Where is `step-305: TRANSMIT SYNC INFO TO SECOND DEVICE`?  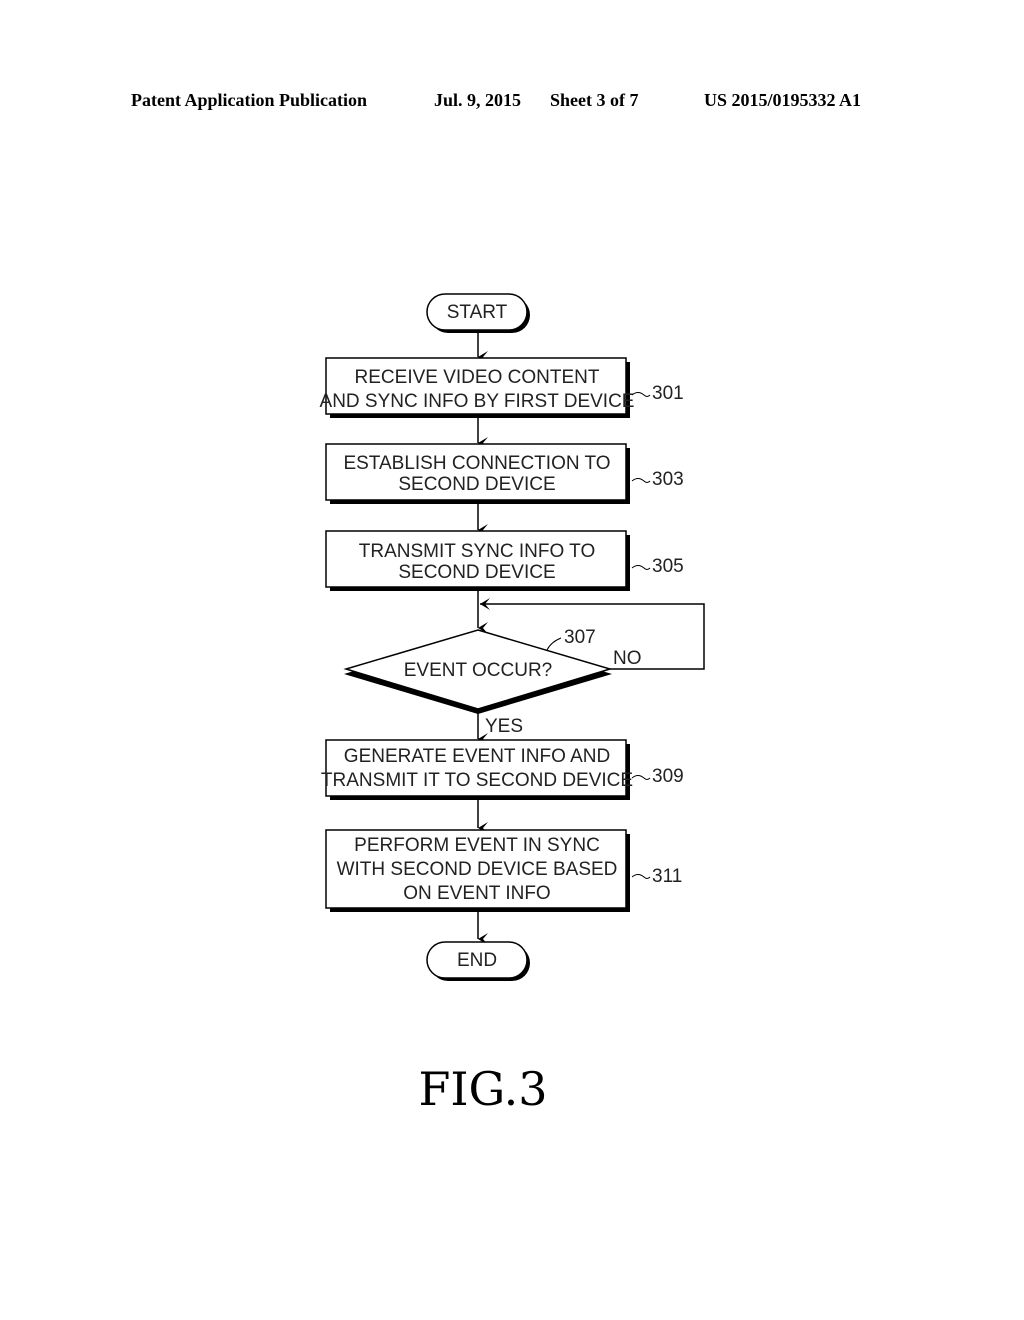
step-305: TRANSMIT SYNC INFO TO SECOND DEVICE is located at coordinates (477, 560).